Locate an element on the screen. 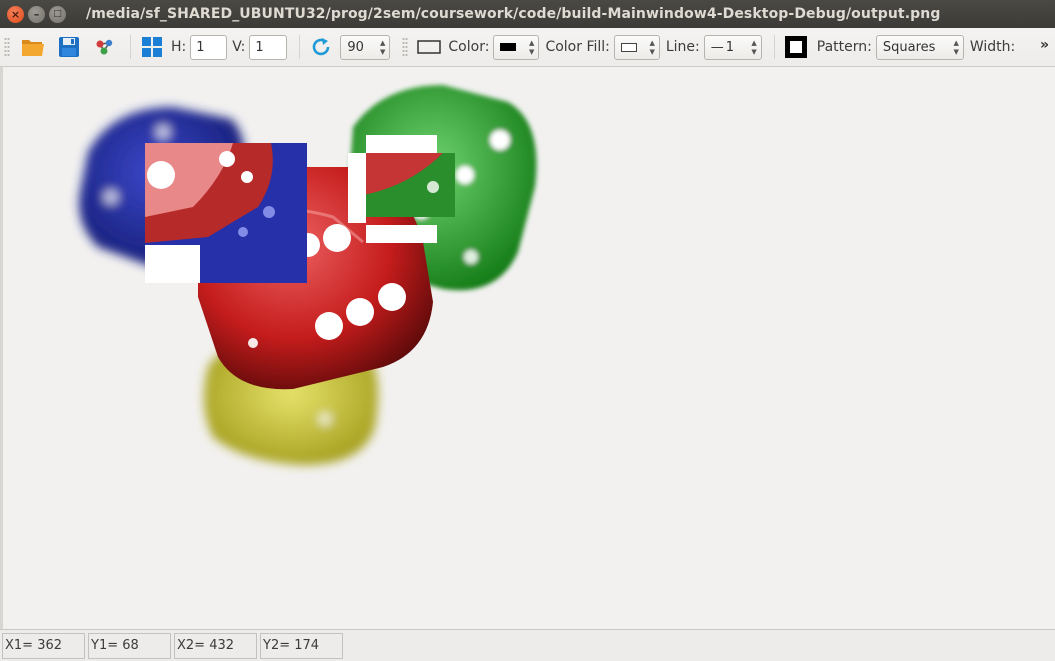  split-grid-button is located at coordinates (152, 47).